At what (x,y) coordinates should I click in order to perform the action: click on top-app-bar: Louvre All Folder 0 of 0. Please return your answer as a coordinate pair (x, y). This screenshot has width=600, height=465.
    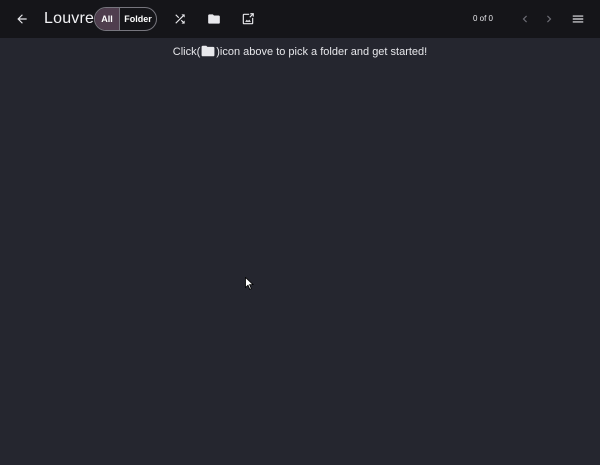
    Looking at the image, I should click on (300, 19).